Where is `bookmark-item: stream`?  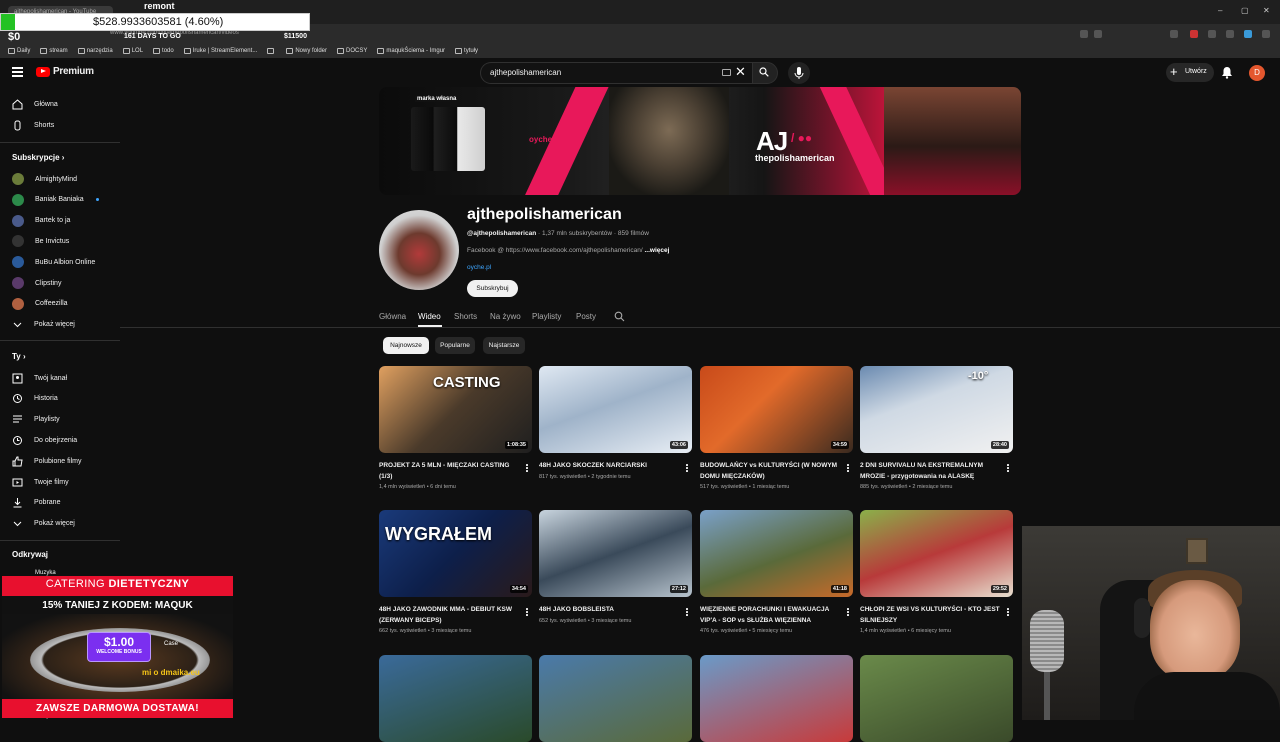 bookmark-item: stream is located at coordinates (54, 51).